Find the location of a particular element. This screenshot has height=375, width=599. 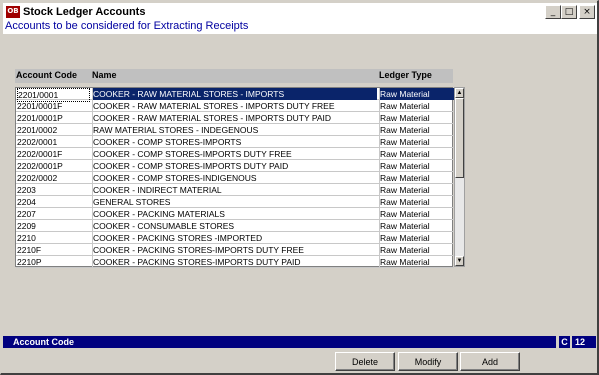

account-code-cell: 2209 is located at coordinates (53, 226).